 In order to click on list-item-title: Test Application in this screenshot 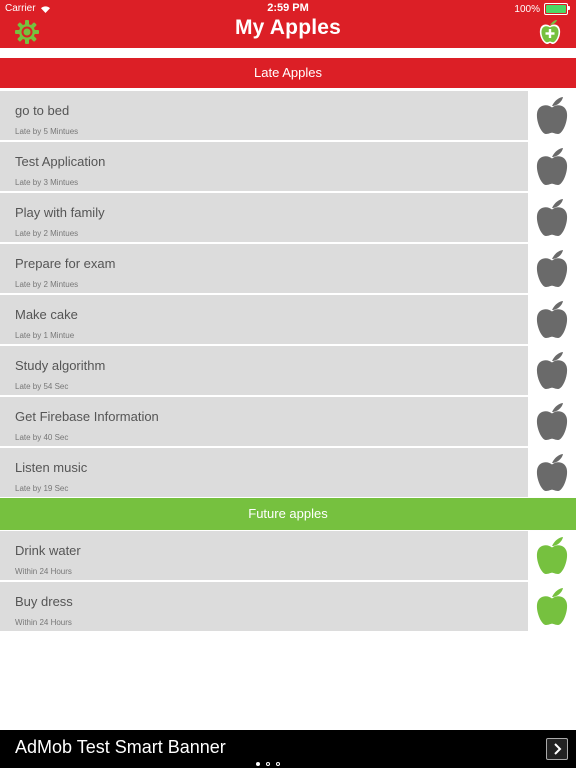, I will do `click(60, 161)`.